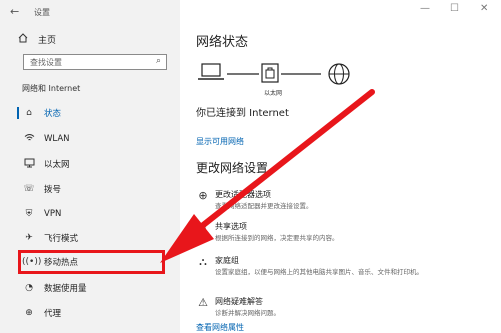  Describe the element at coordinates (227, 260) in the screenshot. I see `option-title: 家庭组` at that location.